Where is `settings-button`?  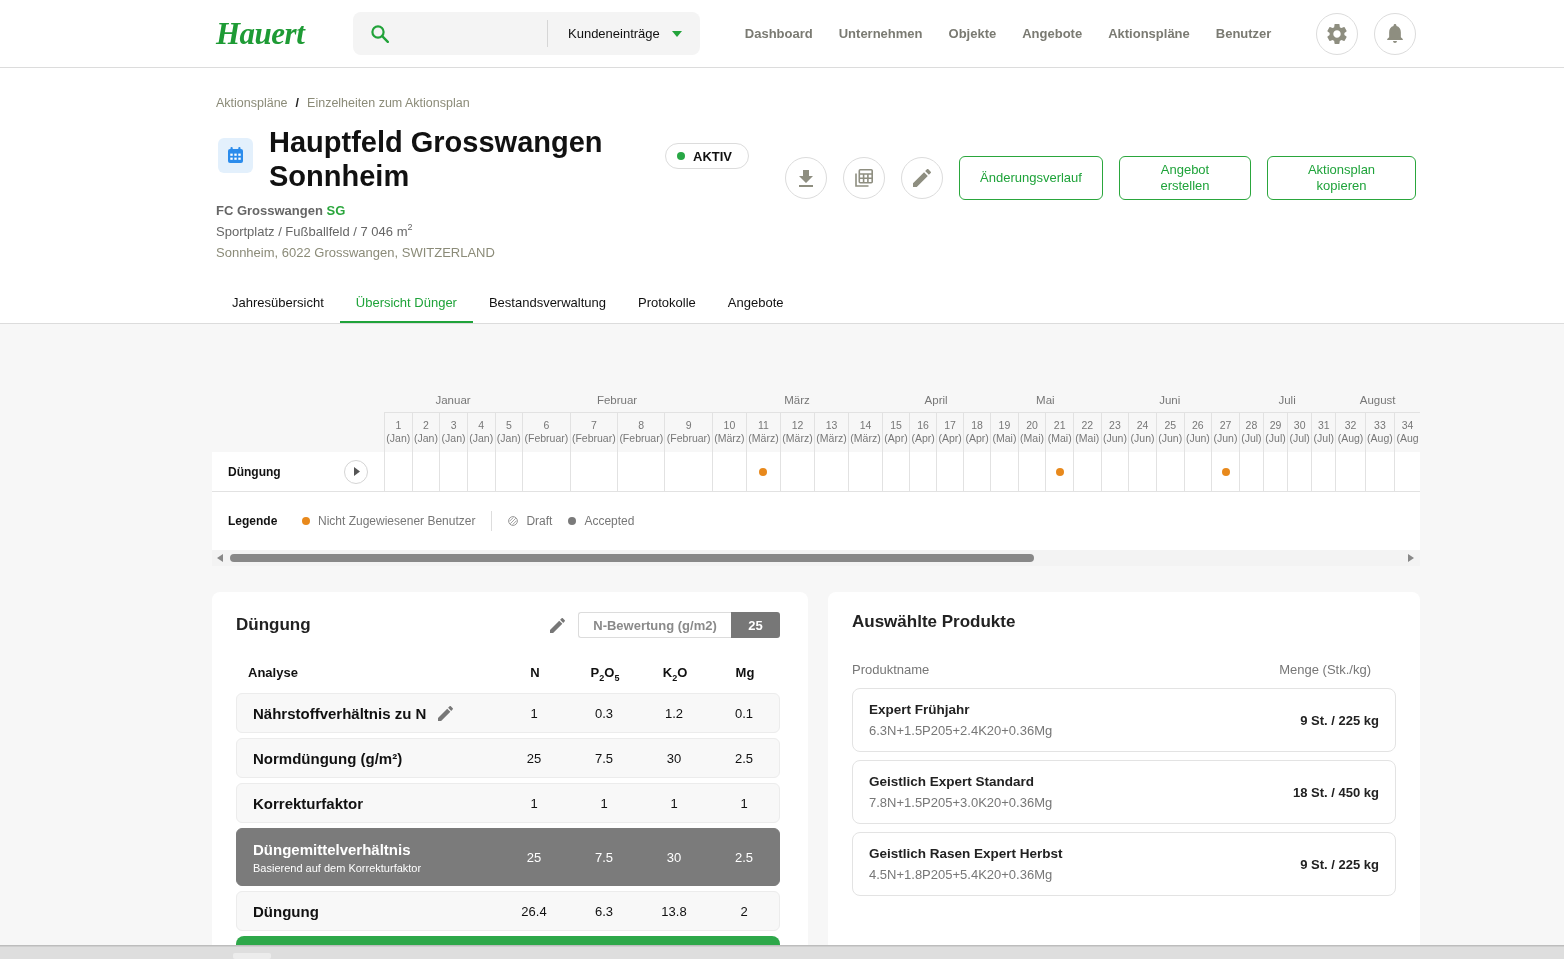
settings-button is located at coordinates (1337, 33).